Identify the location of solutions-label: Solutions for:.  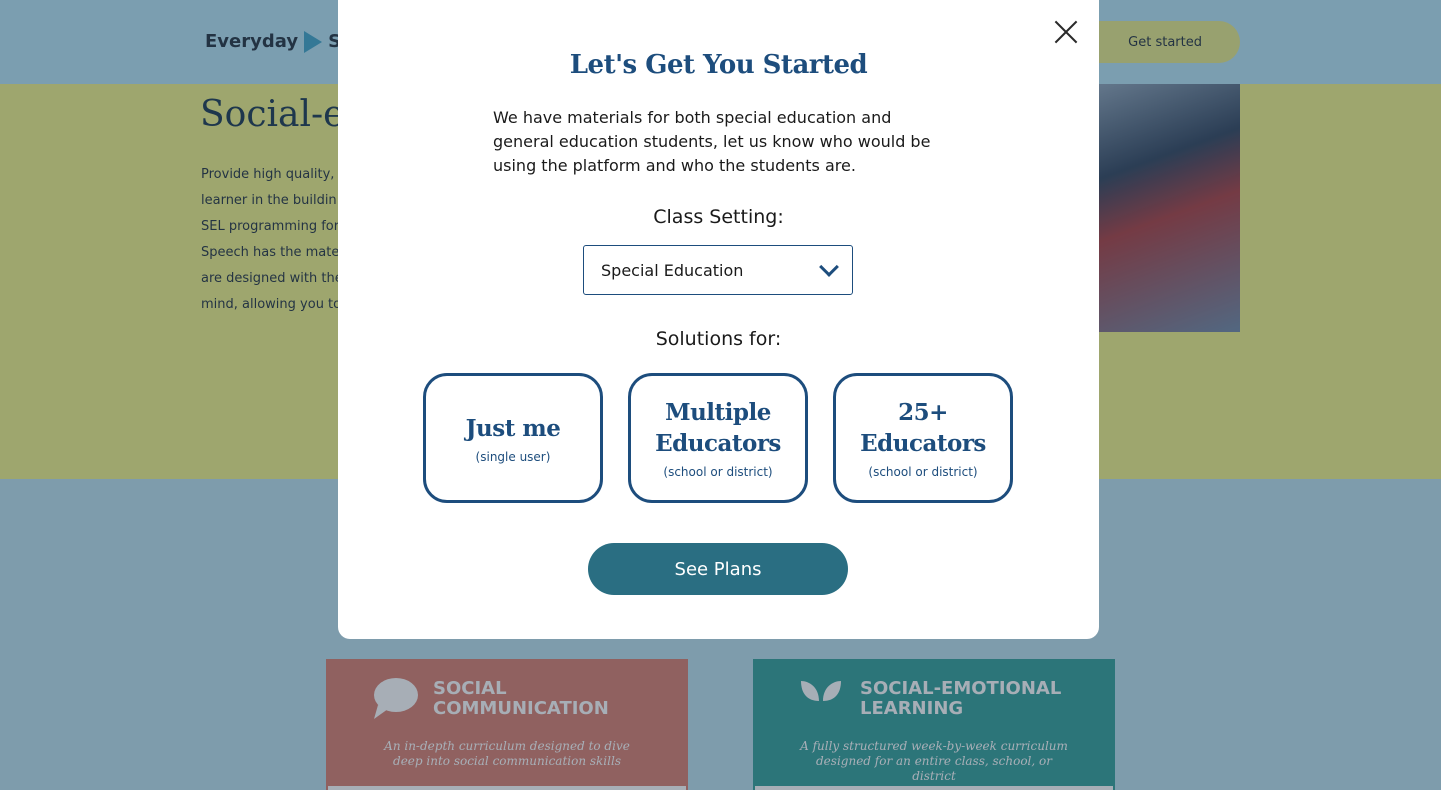
(718, 339).